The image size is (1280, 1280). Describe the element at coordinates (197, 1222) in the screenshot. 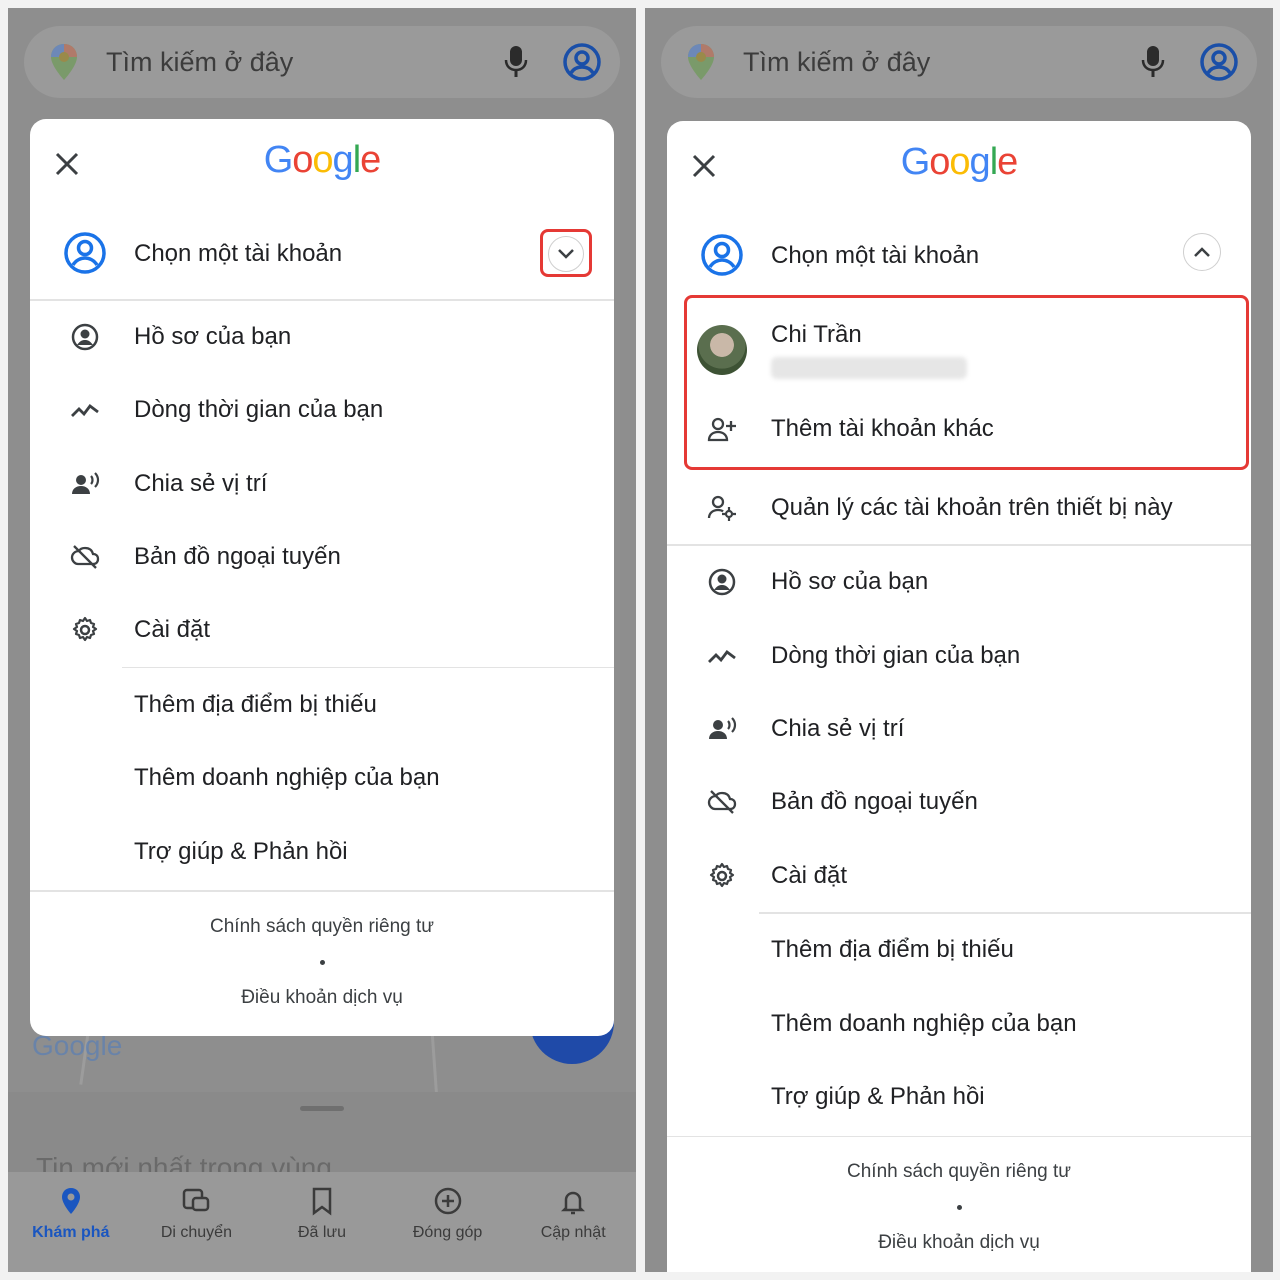

I see `nav-go: Di chuyển` at that location.